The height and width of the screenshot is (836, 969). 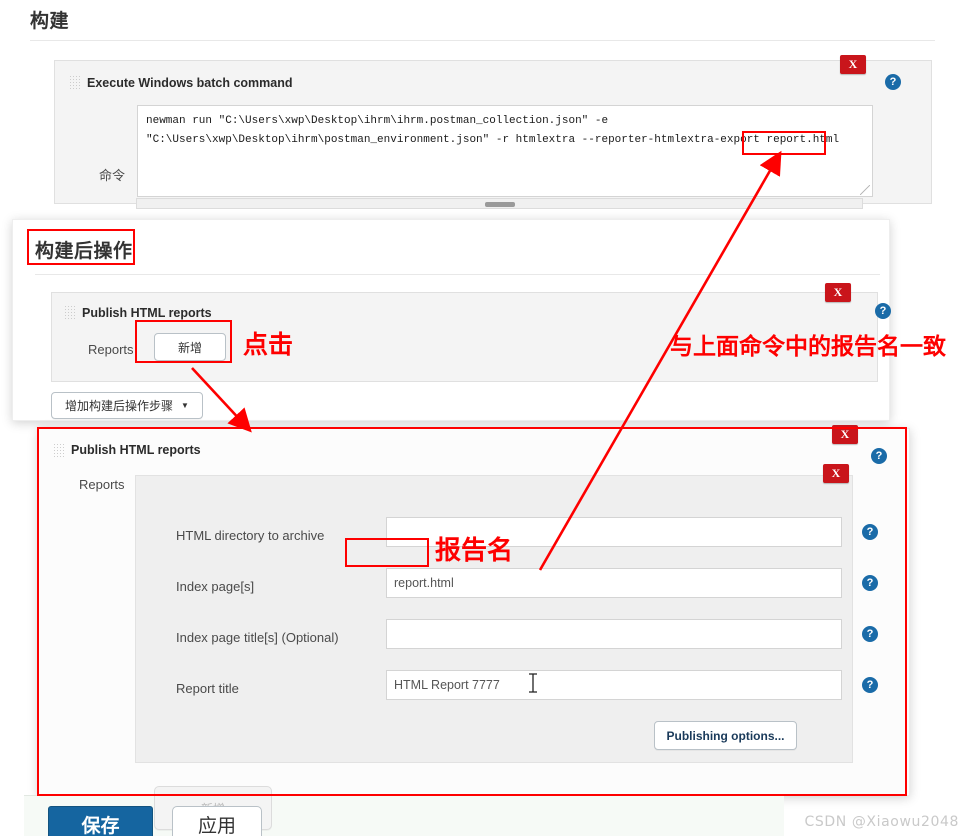 I want to click on apply-button: 应用, so click(x=217, y=821).